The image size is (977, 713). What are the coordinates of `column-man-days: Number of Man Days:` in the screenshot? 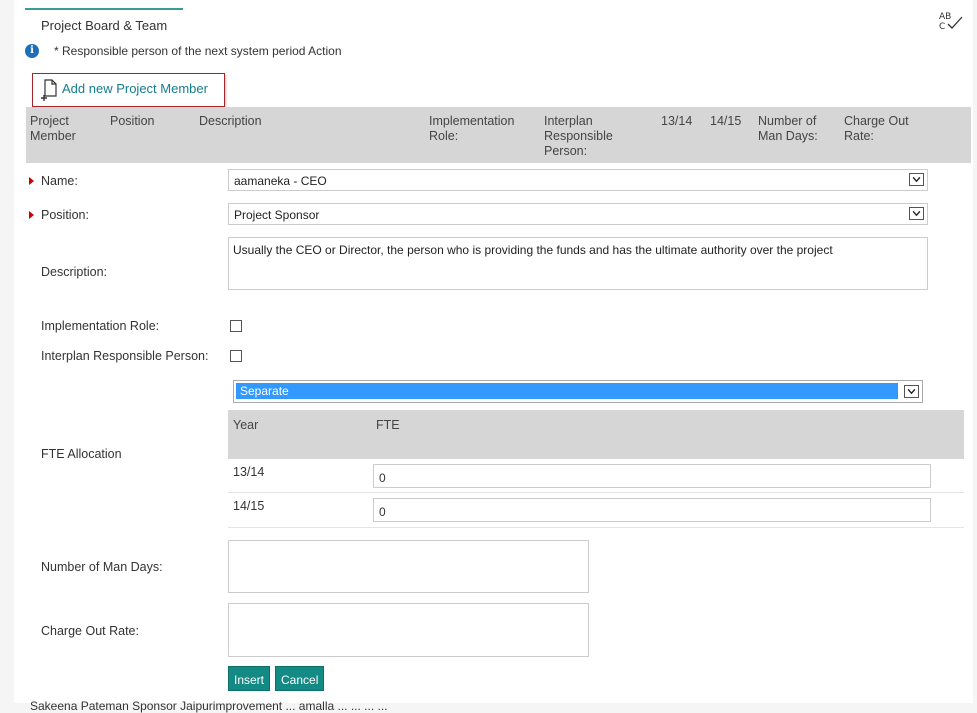 It's located at (793, 129).